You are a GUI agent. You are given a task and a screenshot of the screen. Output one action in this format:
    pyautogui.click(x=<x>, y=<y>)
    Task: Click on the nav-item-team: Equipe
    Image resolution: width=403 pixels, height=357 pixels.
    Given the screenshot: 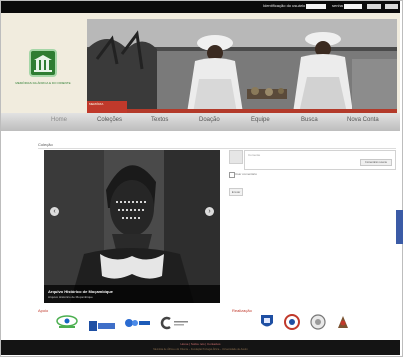 What is the action you would take?
    pyautogui.click(x=260, y=120)
    